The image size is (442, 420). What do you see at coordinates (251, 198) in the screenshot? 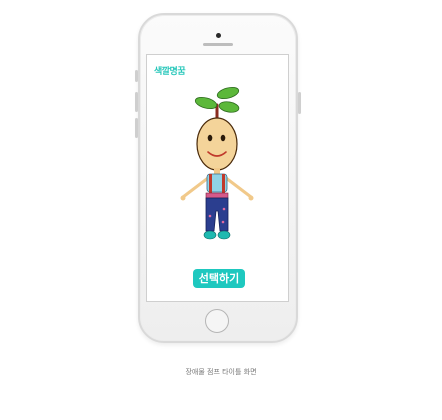
I see `right-hand` at bounding box center [251, 198].